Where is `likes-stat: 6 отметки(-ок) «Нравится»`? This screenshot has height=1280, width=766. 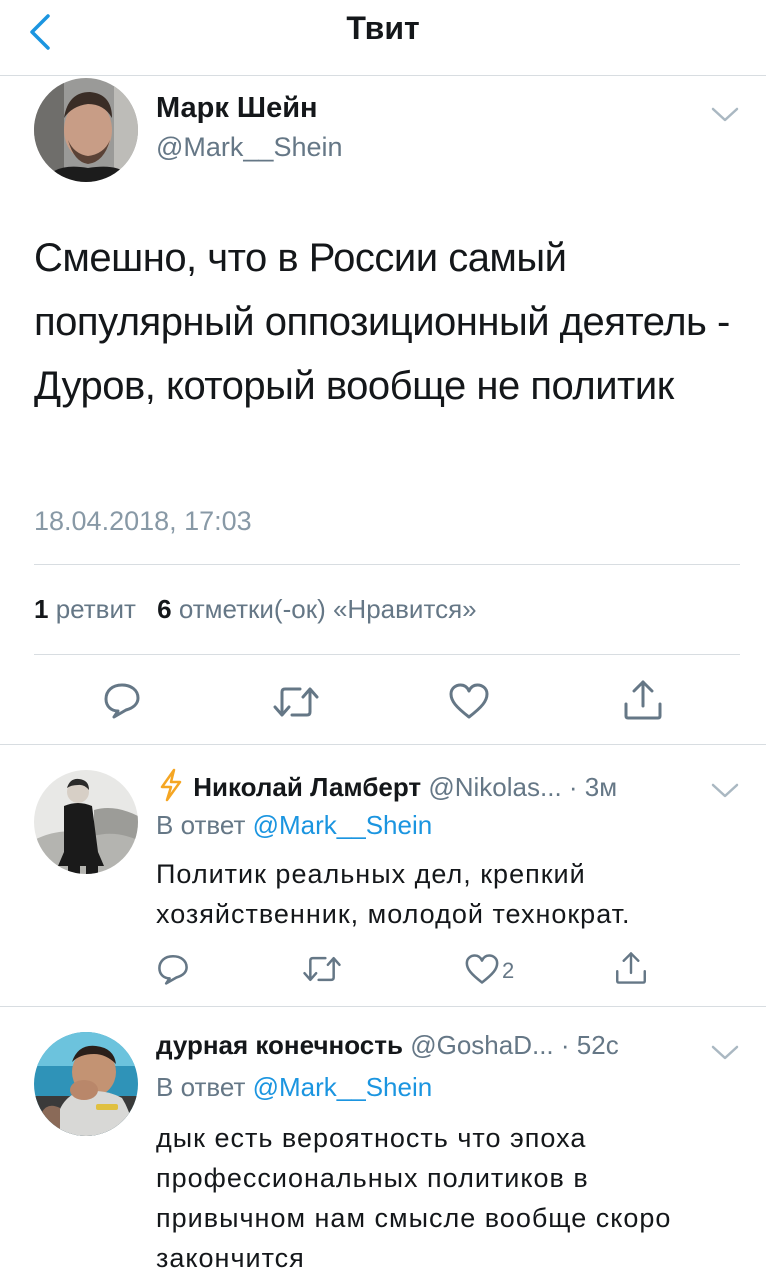 likes-stat: 6 отметки(-ок) «Нравится» is located at coordinates (316, 609).